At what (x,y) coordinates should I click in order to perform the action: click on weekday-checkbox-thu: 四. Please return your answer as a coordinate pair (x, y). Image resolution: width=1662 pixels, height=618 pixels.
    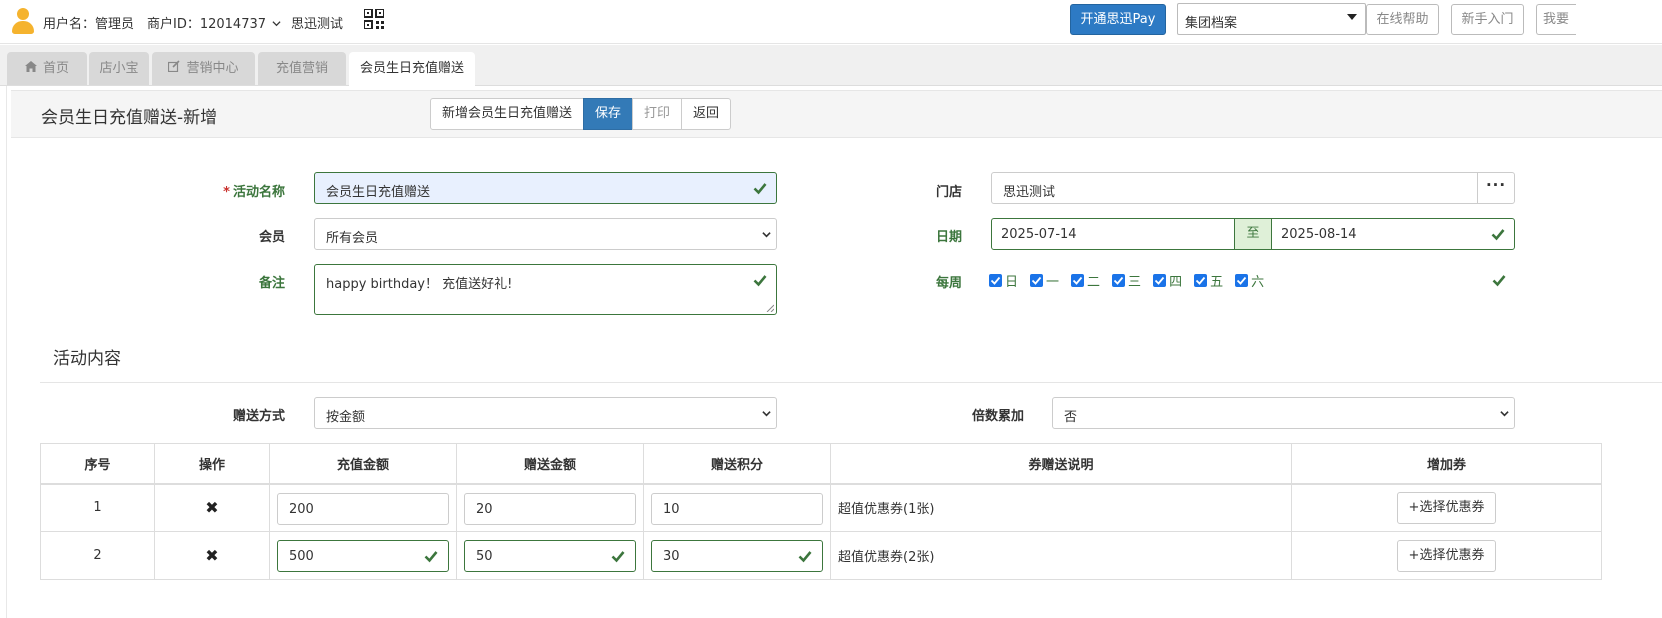
    Looking at the image, I should click on (1167, 280).